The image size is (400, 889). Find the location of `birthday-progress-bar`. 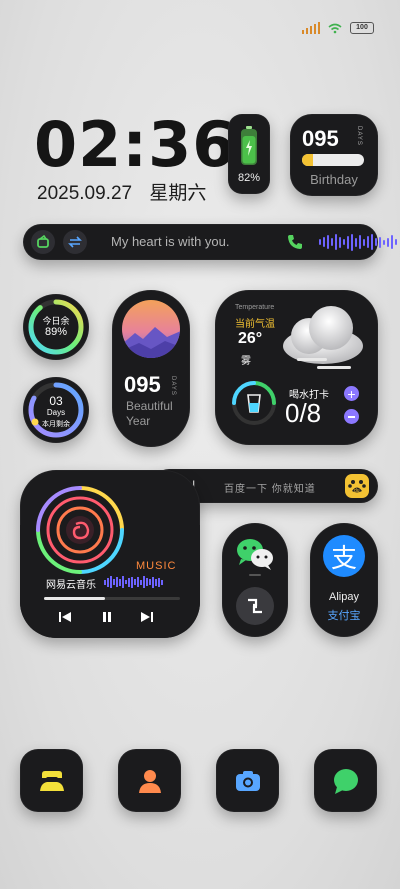

birthday-progress-bar is located at coordinates (333, 160).